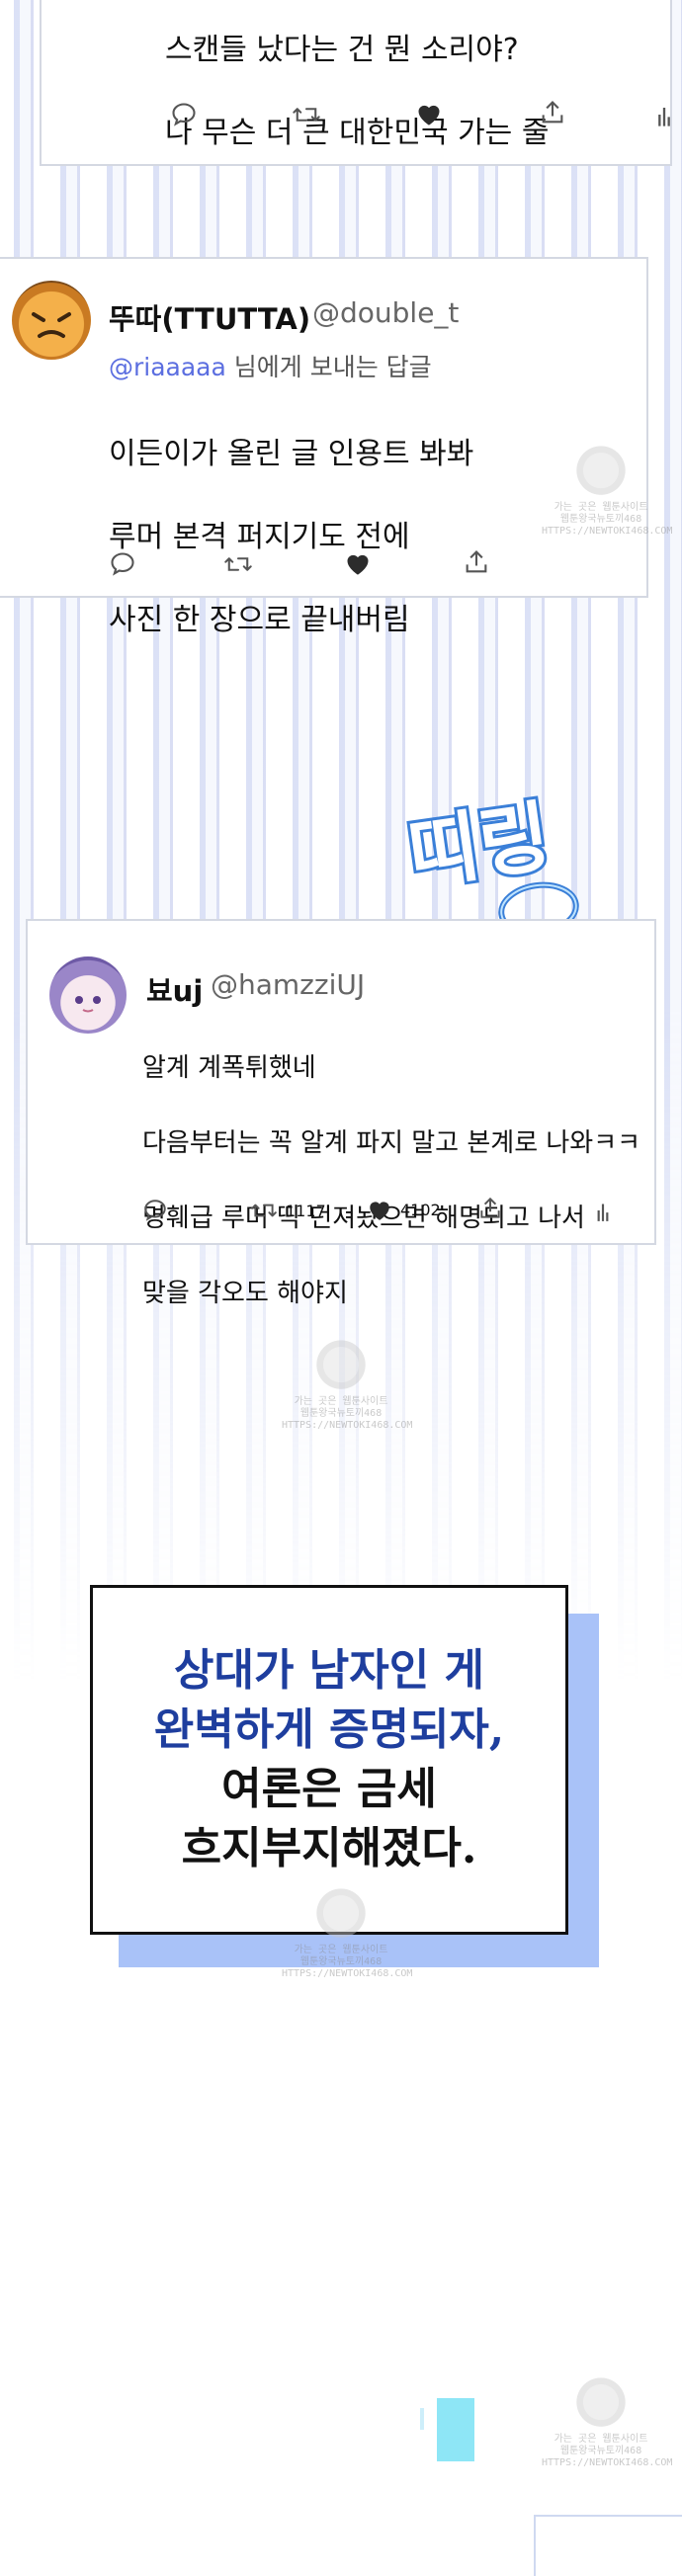 This screenshot has height=2576, width=682. Describe the element at coordinates (209, 317) in the screenshot. I see `display-name: 뚜따(TTUTTA)` at that location.